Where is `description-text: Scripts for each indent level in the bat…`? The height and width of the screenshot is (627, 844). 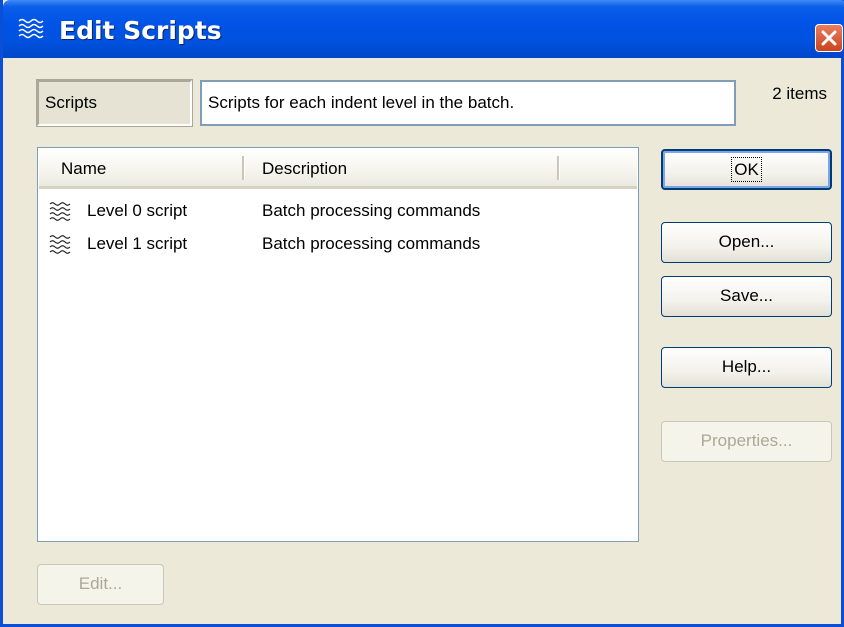 description-text: Scripts for each indent level in the bat… is located at coordinates (361, 102).